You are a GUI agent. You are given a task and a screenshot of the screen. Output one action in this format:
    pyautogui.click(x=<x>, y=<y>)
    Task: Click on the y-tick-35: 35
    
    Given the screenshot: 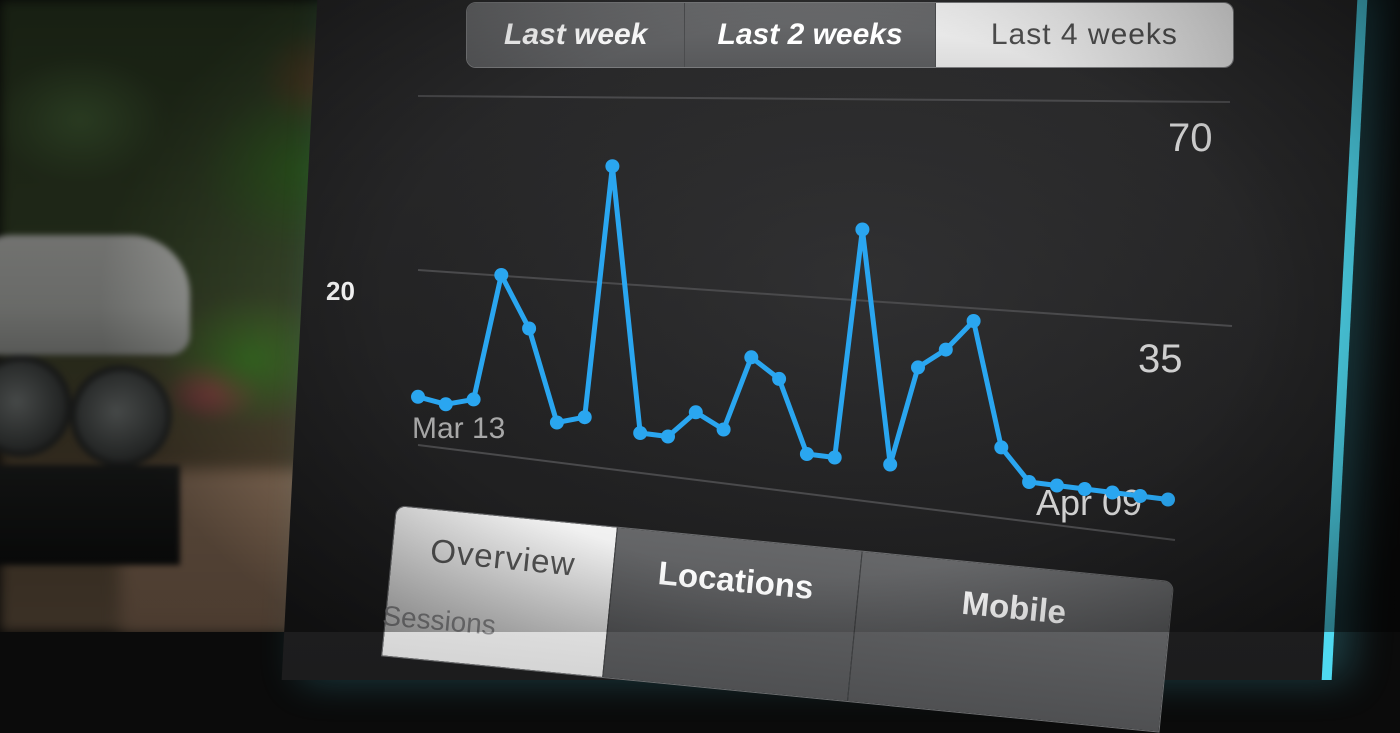 What is the action you would take?
    pyautogui.click(x=1160, y=359)
    